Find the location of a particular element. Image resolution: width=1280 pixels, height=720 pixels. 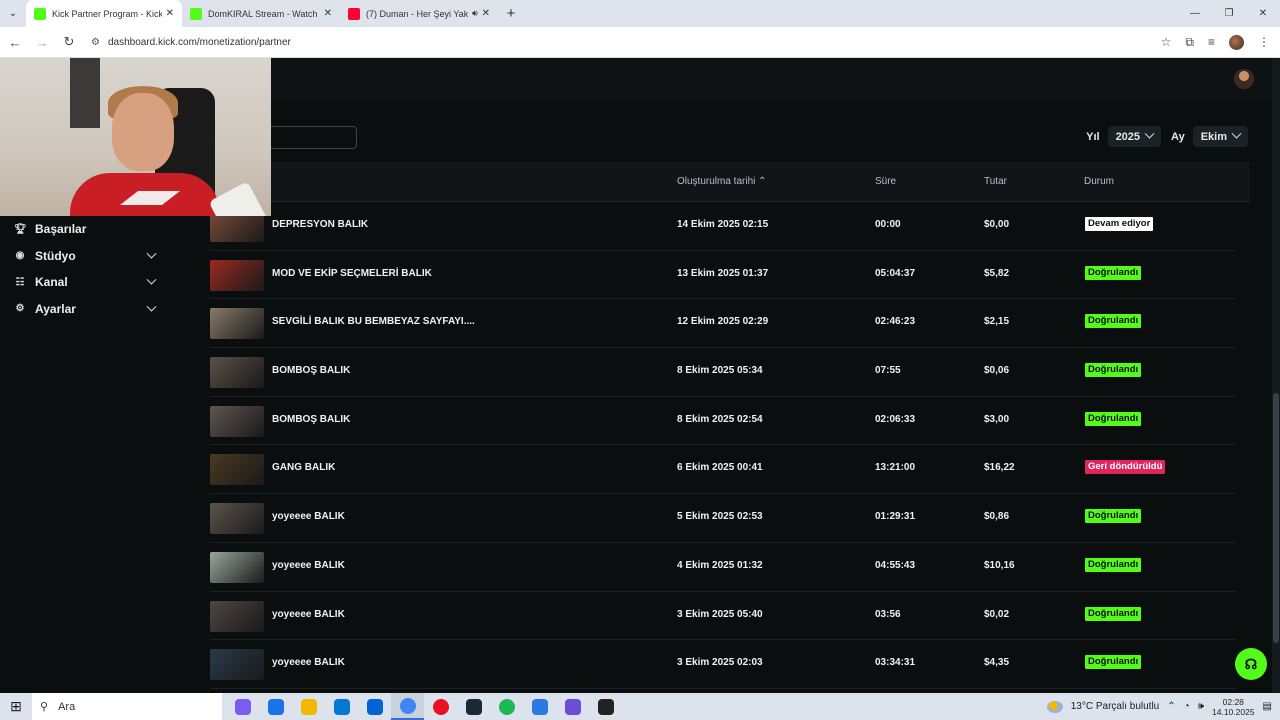

tab-search-icon: ⌄ is located at coordinates (13, 13).